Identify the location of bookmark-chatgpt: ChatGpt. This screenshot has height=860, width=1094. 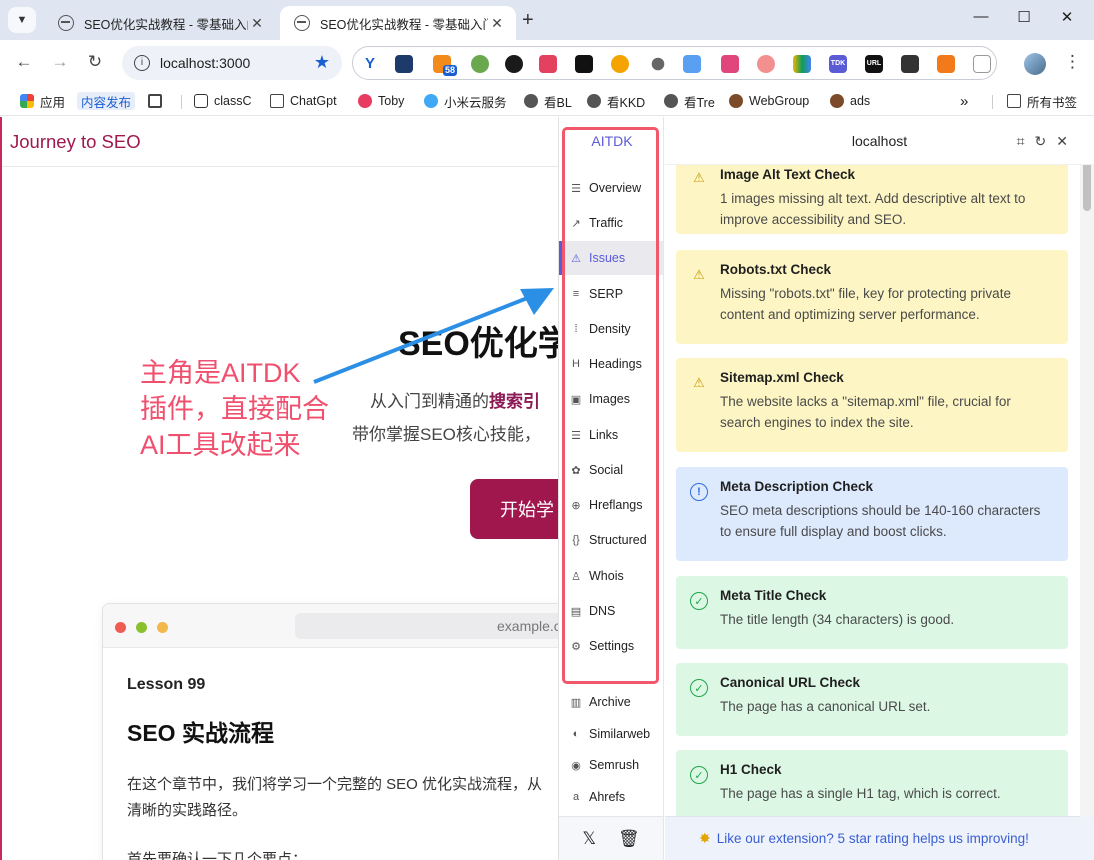
(303, 101).